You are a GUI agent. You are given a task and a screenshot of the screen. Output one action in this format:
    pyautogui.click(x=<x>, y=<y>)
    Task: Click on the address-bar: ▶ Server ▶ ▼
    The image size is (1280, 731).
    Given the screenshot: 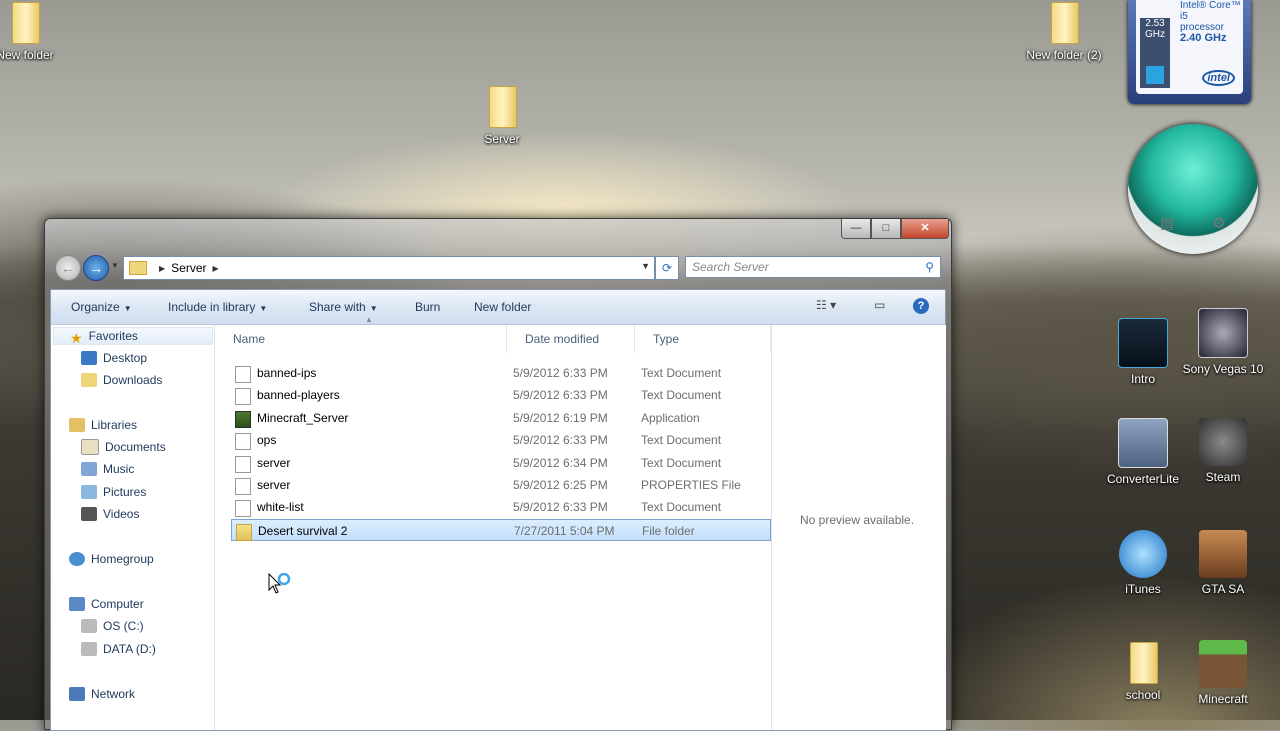 What is the action you would take?
    pyautogui.click(x=389, y=268)
    